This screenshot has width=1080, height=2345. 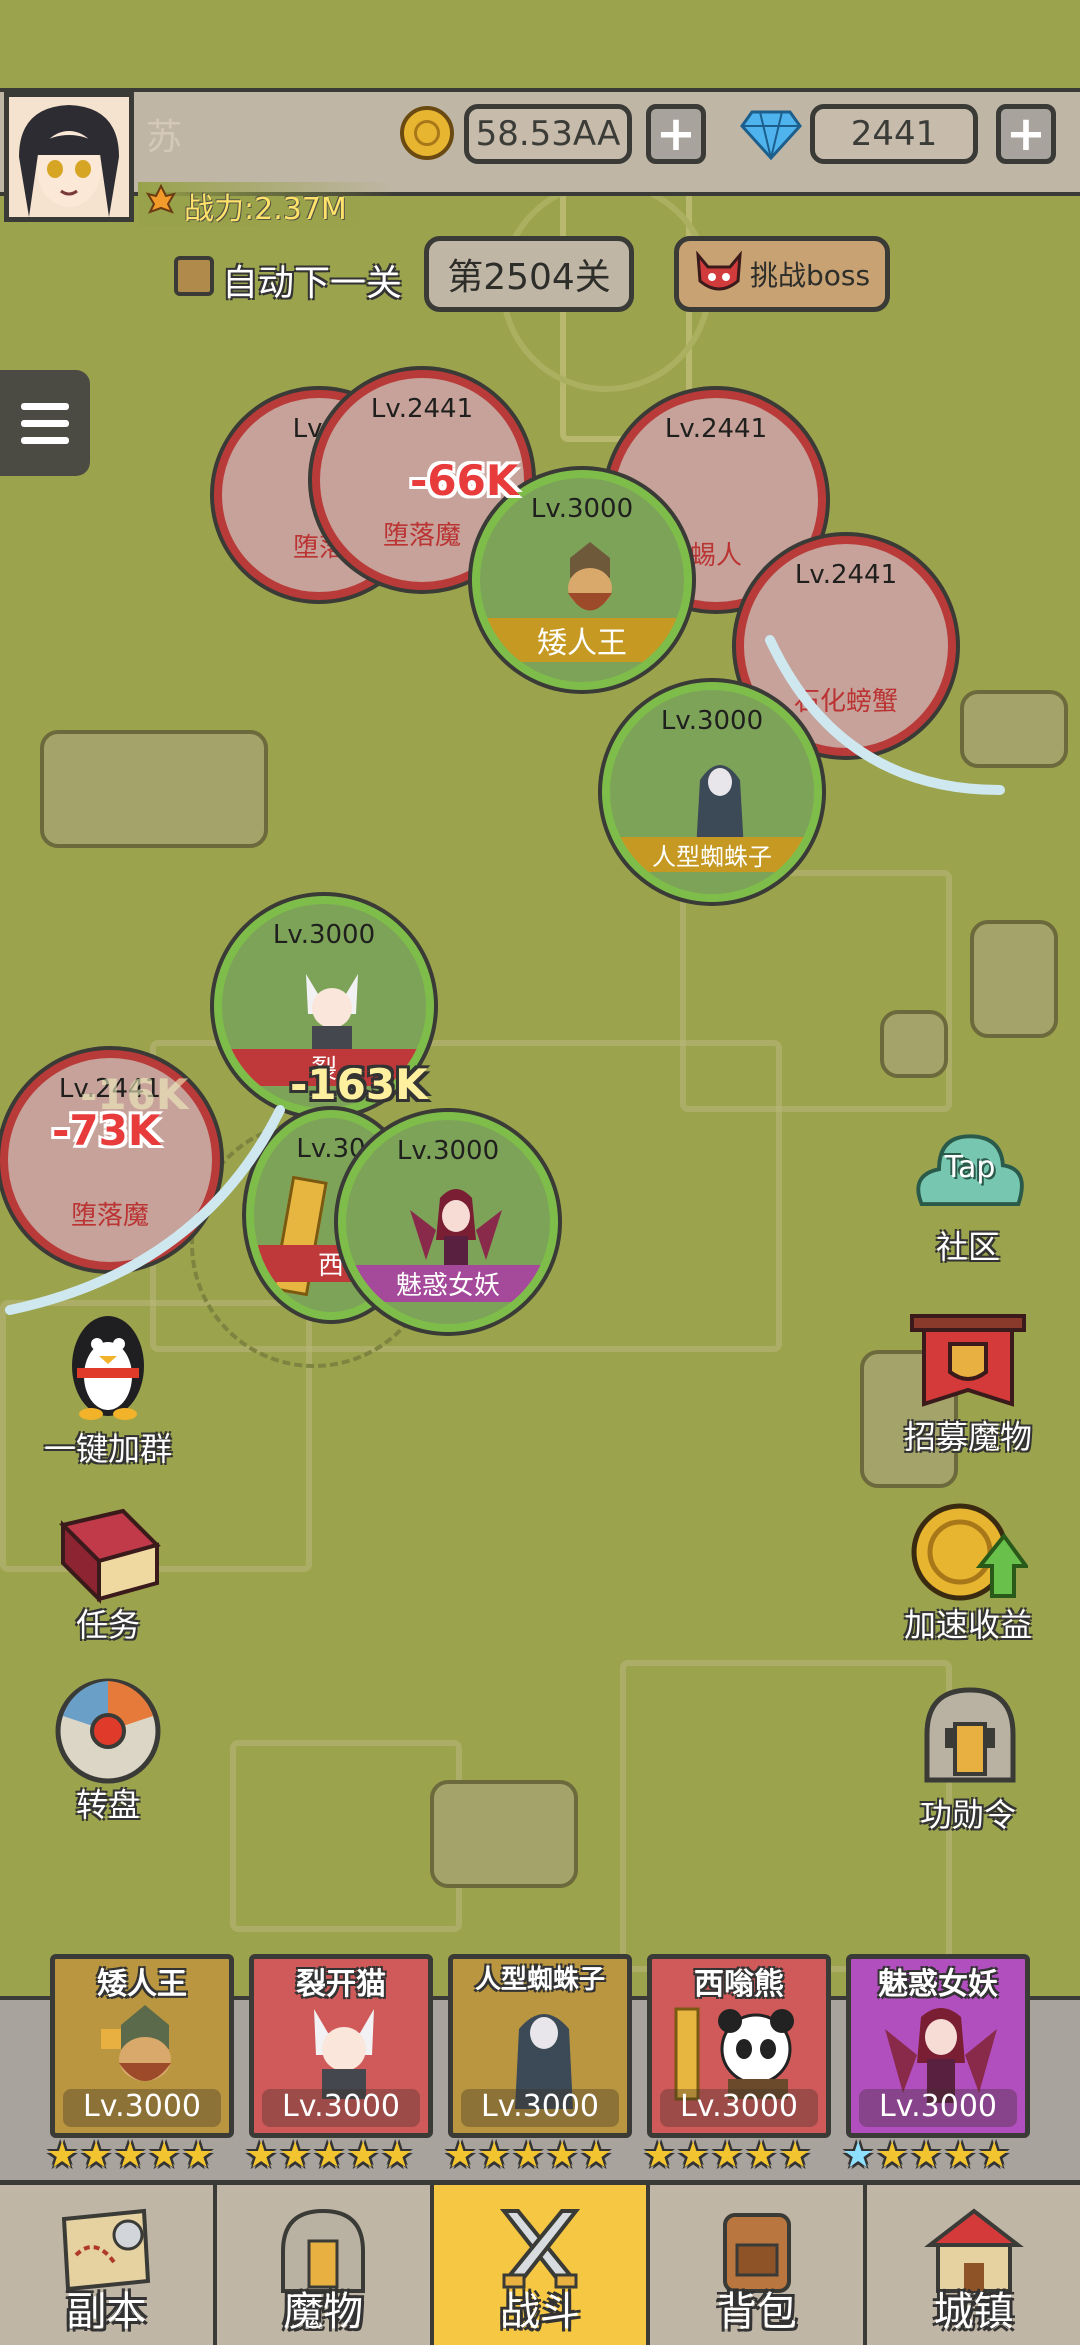 What do you see at coordinates (341, 1984) in the screenshot?
I see `roster-name: 裂开猫` at bounding box center [341, 1984].